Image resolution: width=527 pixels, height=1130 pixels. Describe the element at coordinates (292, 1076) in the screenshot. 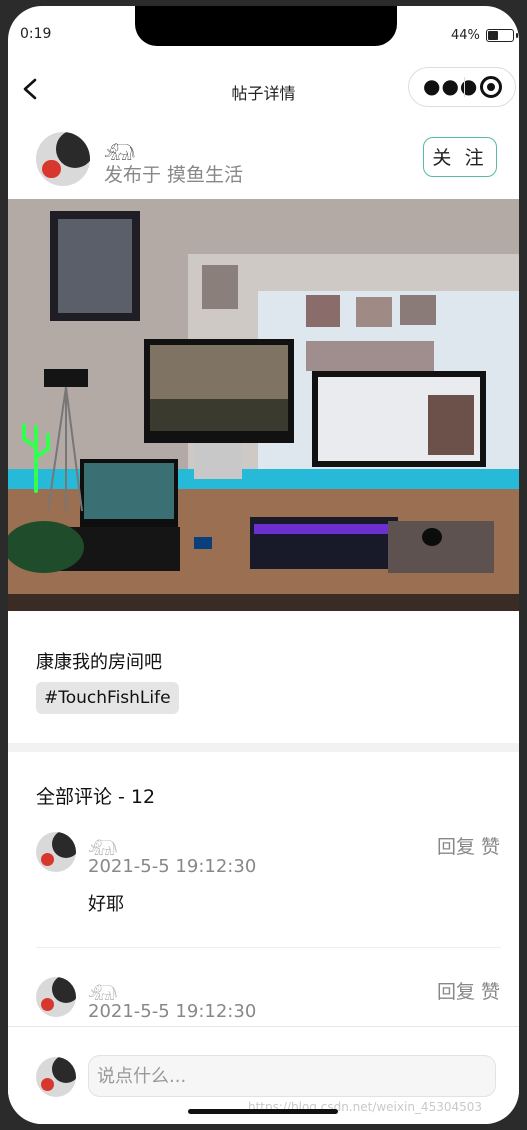

I see `comment-input` at that location.